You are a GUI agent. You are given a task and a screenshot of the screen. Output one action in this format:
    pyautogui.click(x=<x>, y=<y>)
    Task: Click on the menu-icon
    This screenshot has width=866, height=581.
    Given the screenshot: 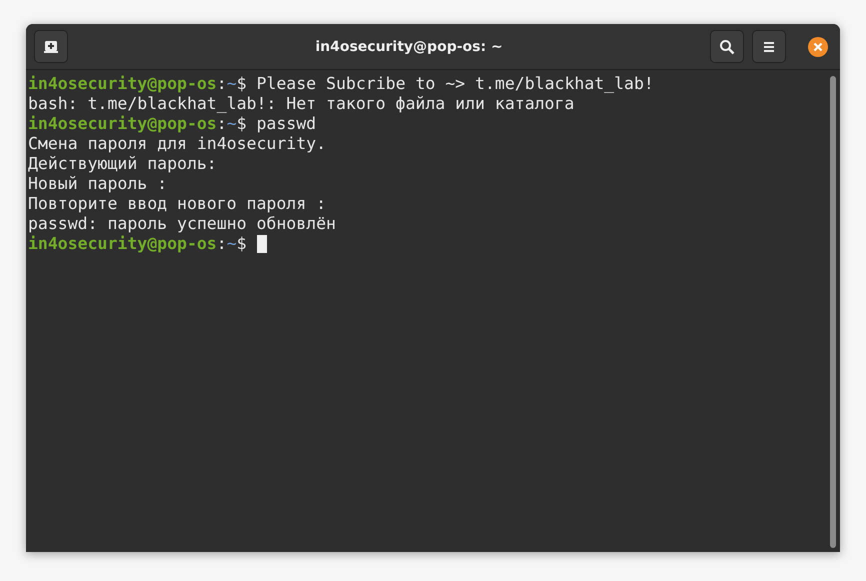 What is the action you would take?
    pyautogui.click(x=769, y=46)
    